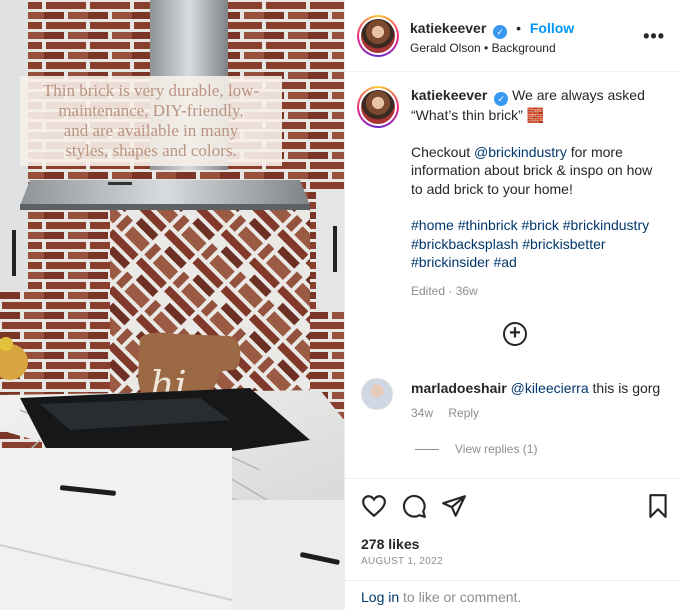  I want to click on comment-bubble-icon, so click(414, 506).